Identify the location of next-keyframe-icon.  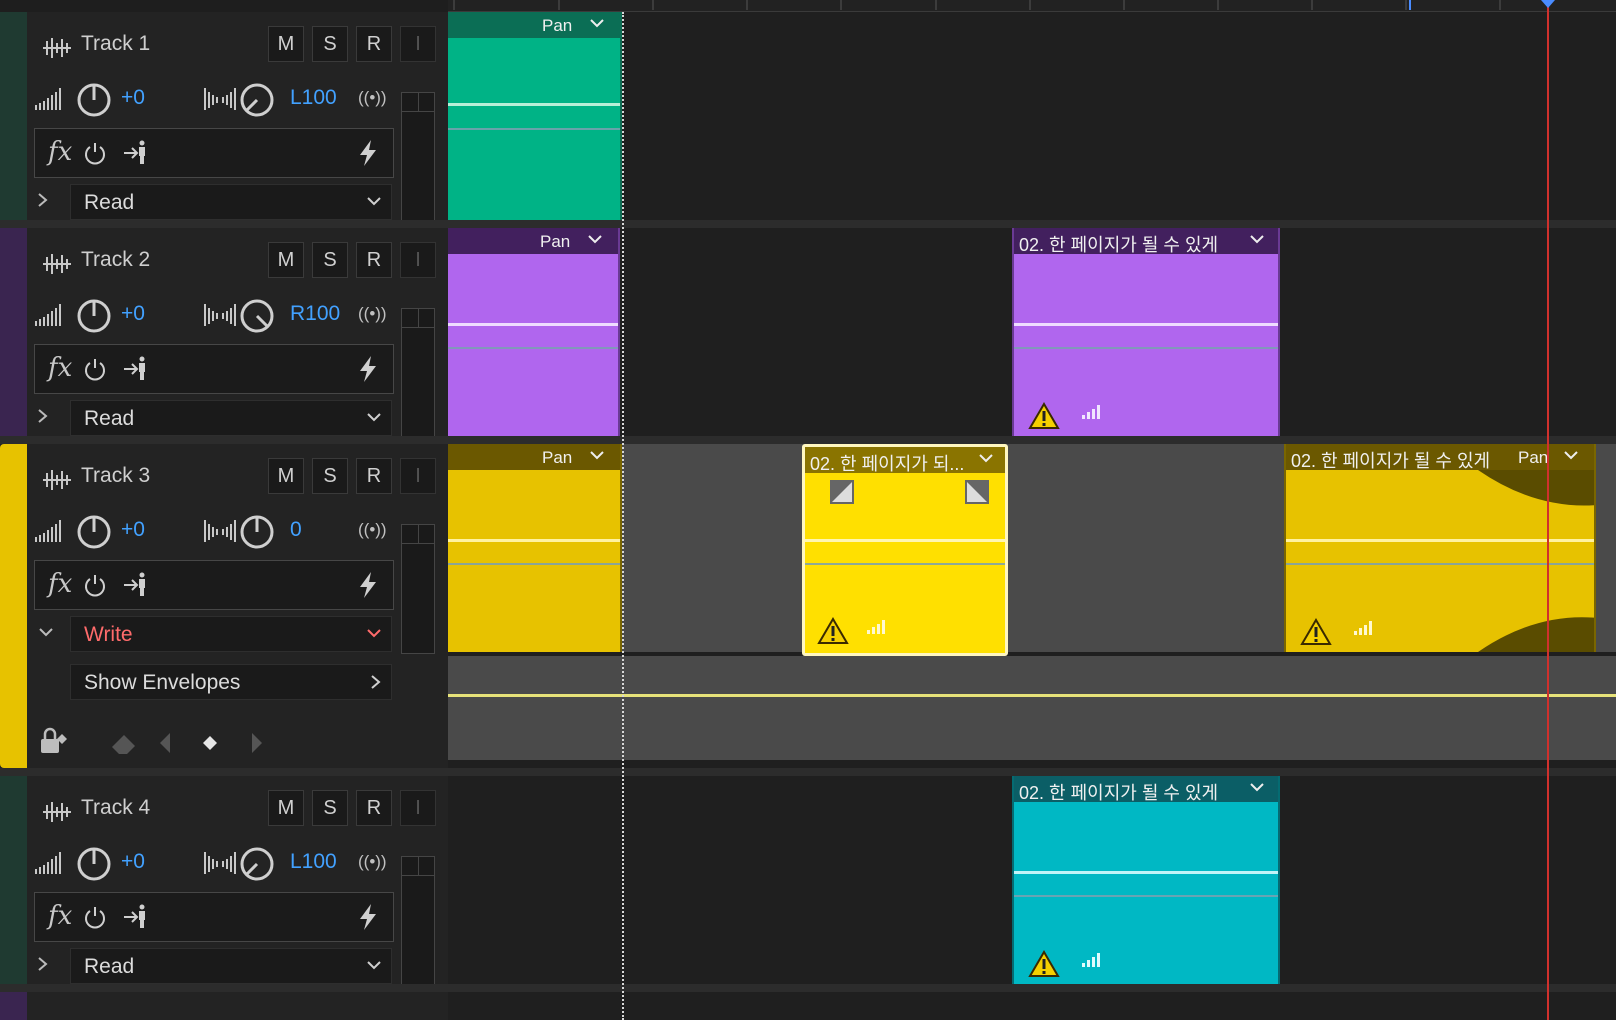
(257, 743).